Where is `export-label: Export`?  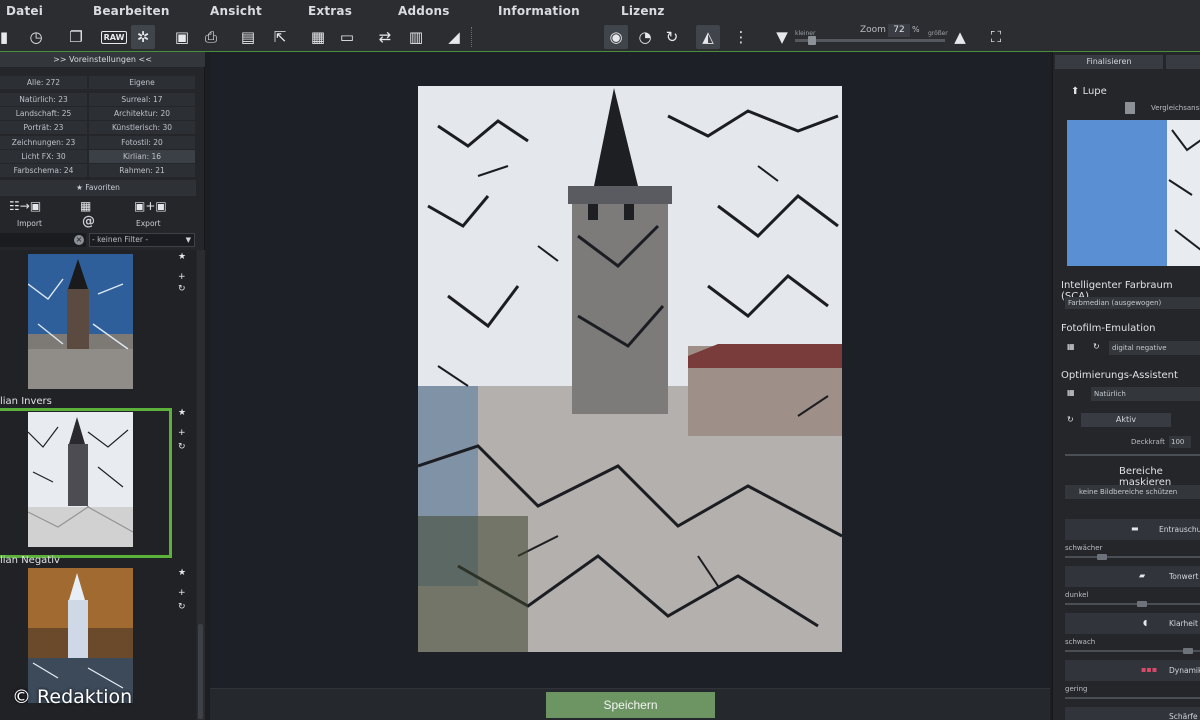
export-label: Export is located at coordinates (148, 223).